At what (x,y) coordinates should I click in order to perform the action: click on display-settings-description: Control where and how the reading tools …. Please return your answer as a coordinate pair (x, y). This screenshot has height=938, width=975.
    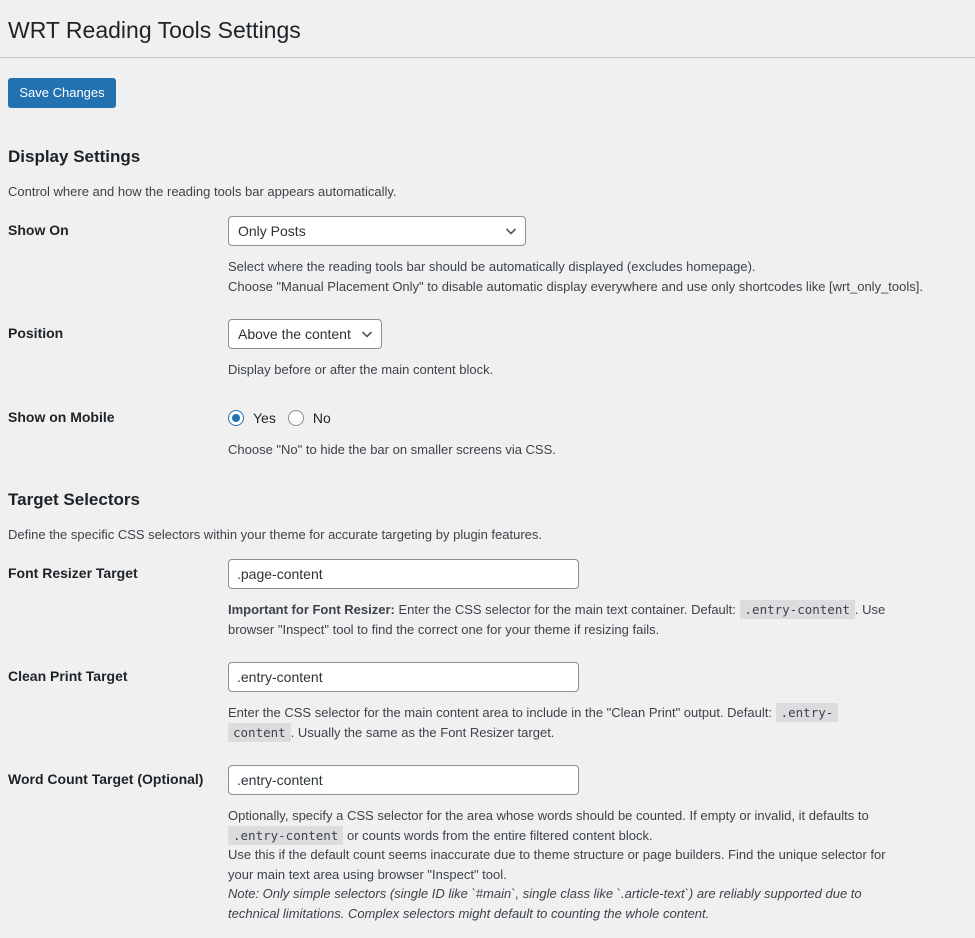
    Looking at the image, I should click on (202, 191).